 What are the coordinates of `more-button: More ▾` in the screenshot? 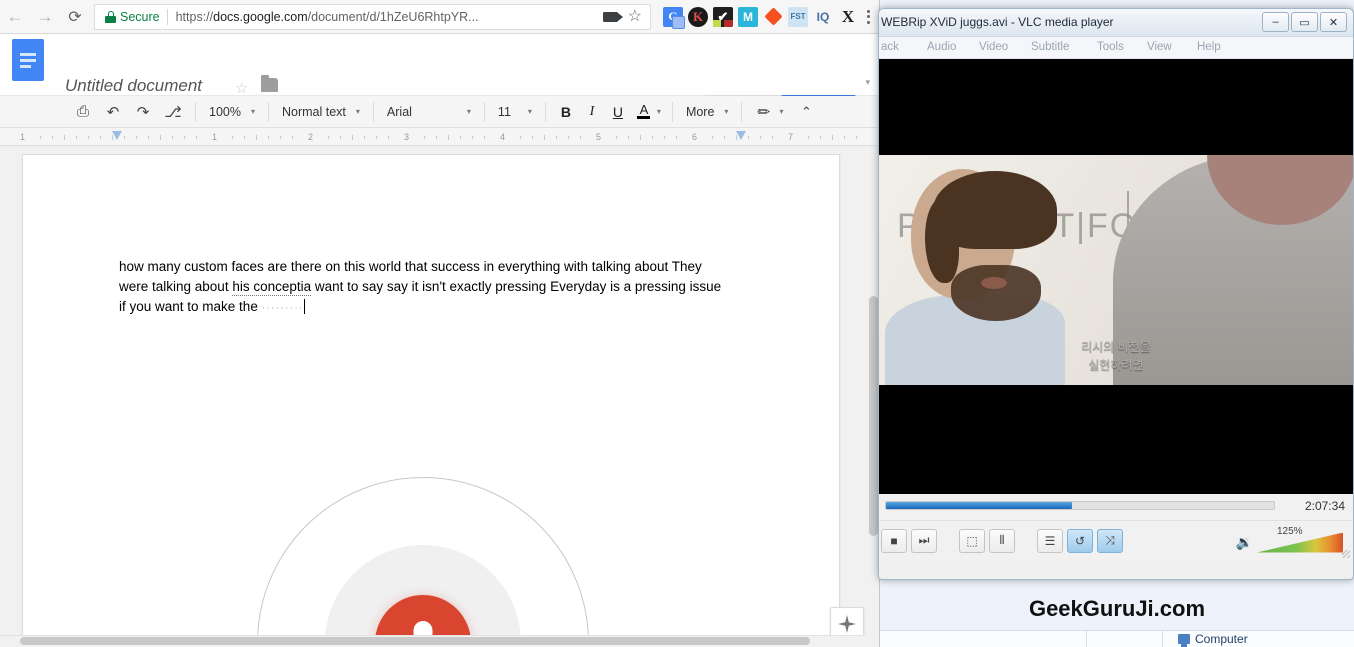 It's located at (707, 112).